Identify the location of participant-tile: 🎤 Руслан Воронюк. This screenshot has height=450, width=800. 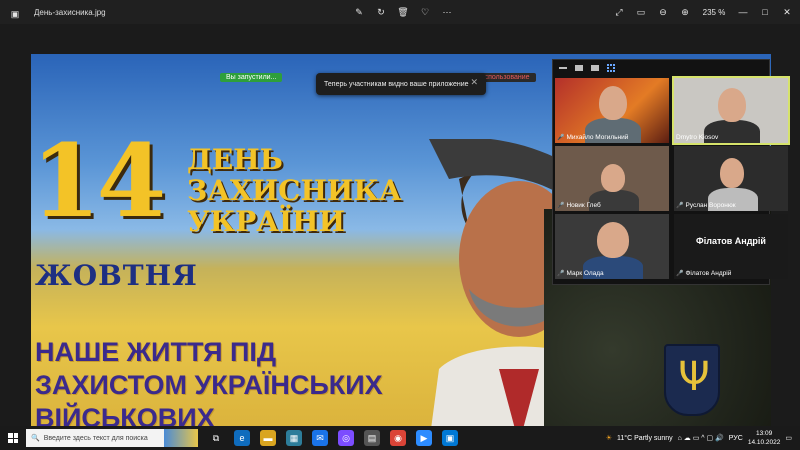
(731, 178).